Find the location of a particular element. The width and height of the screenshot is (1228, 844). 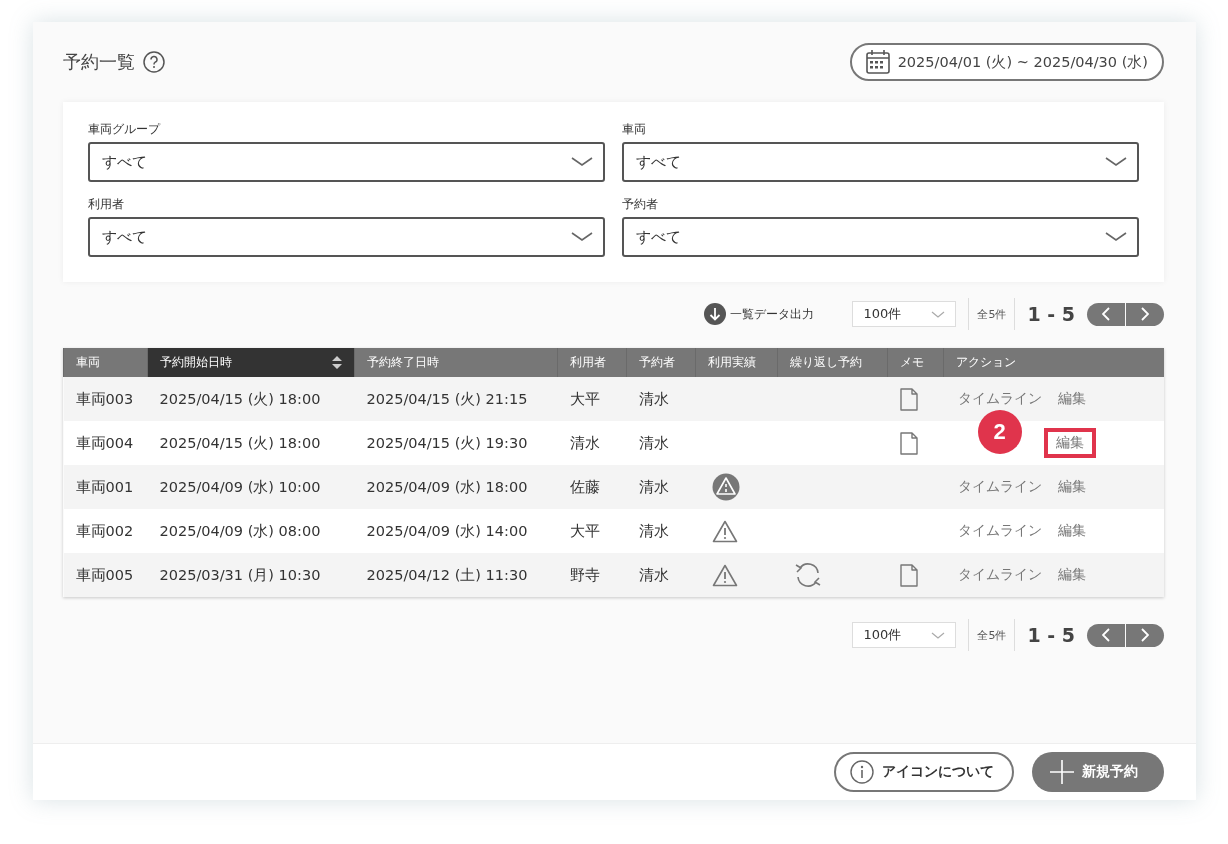

column-header: 車両 is located at coordinates (105, 362).